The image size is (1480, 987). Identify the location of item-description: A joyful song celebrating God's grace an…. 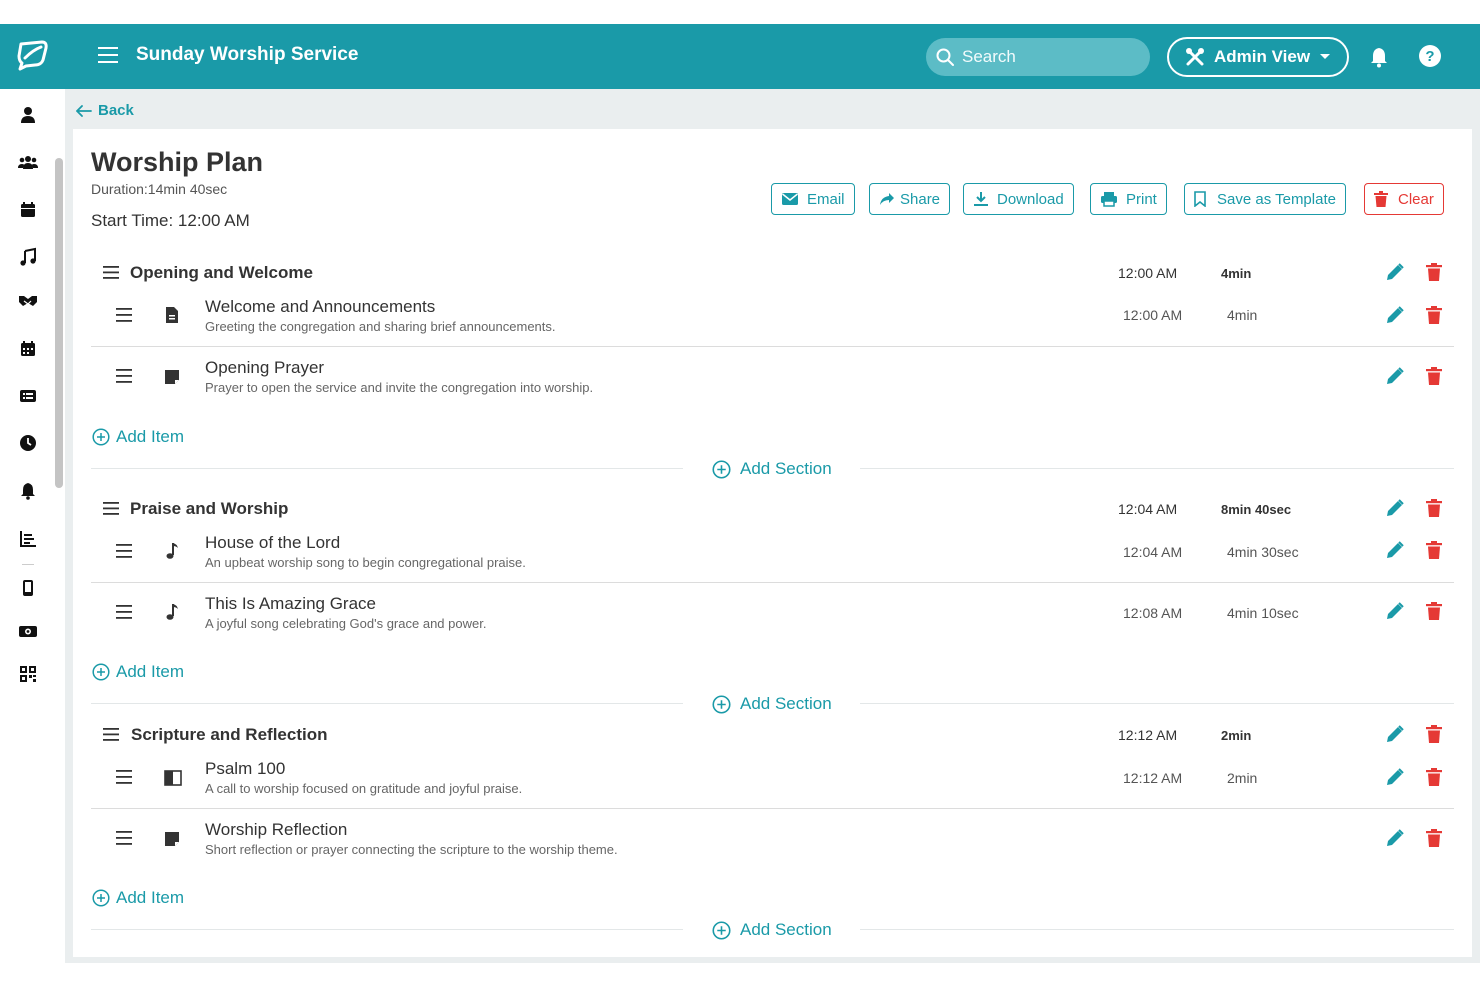
(346, 623).